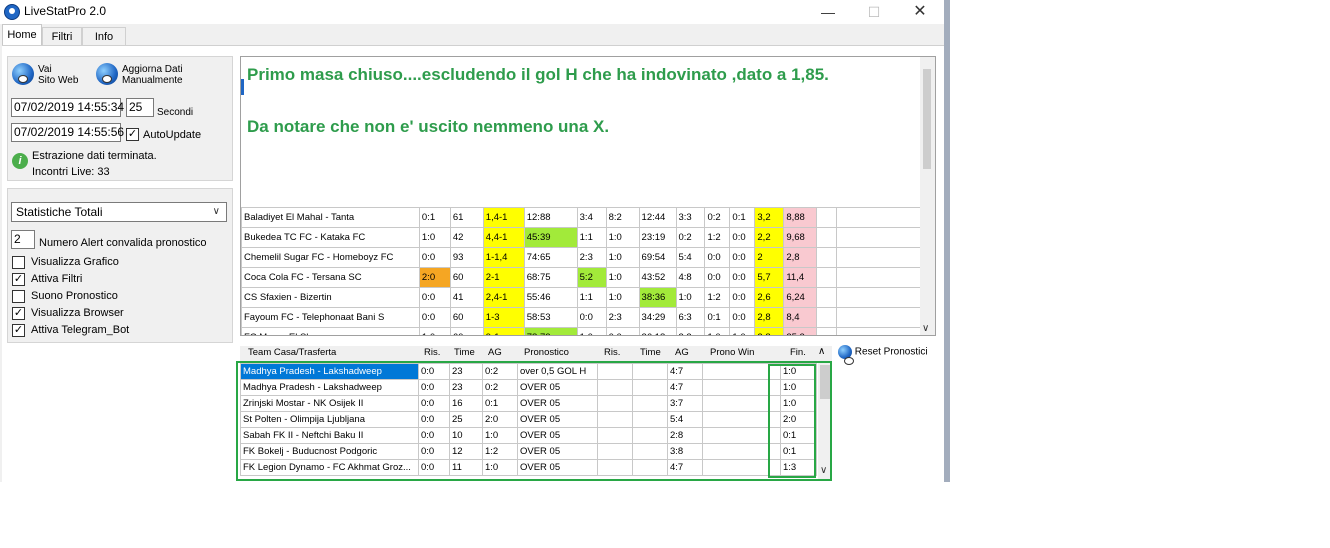 The height and width of the screenshot is (548, 1330). What do you see at coordinates (769, 257) in the screenshot?
I see `stat-cell: 2` at bounding box center [769, 257].